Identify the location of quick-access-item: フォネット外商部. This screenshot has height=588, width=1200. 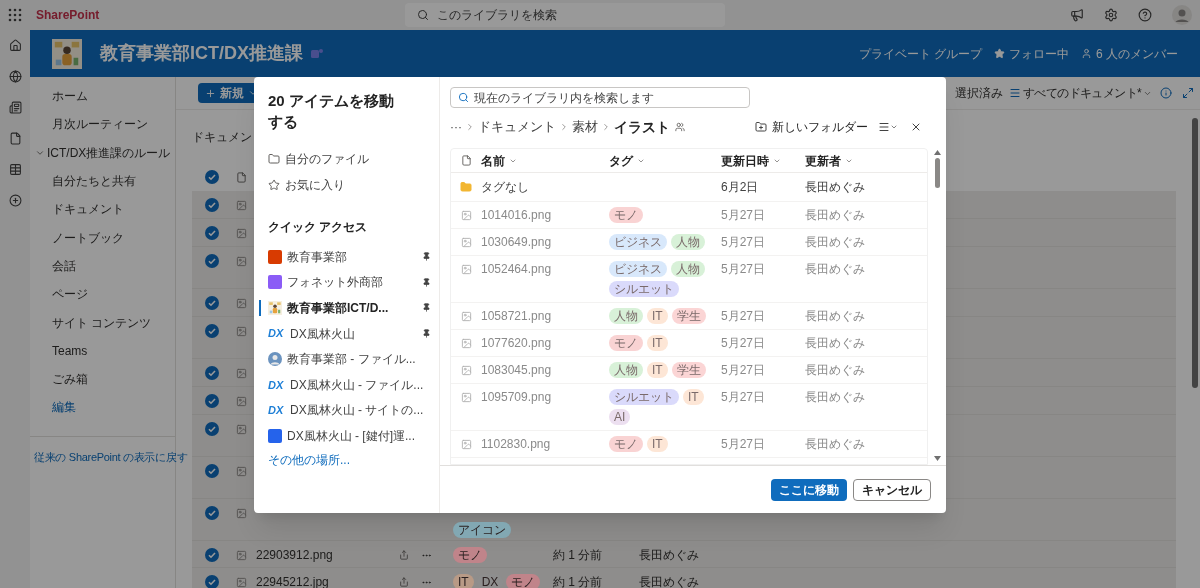
(352, 282).